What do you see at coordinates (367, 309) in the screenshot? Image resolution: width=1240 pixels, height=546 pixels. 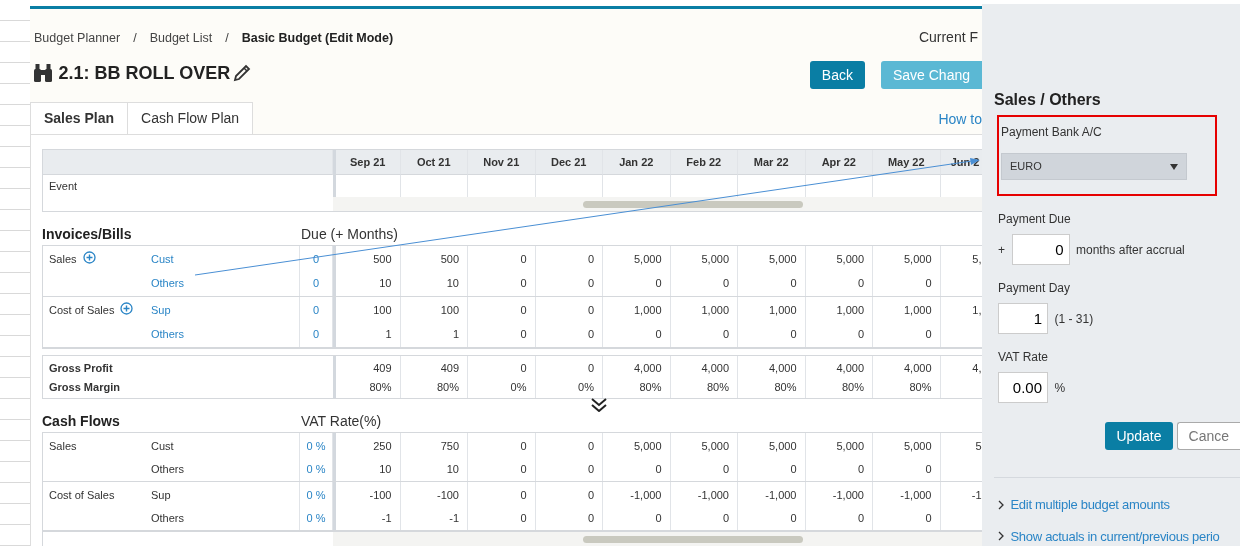 I see `table-cell: 100` at bounding box center [367, 309].